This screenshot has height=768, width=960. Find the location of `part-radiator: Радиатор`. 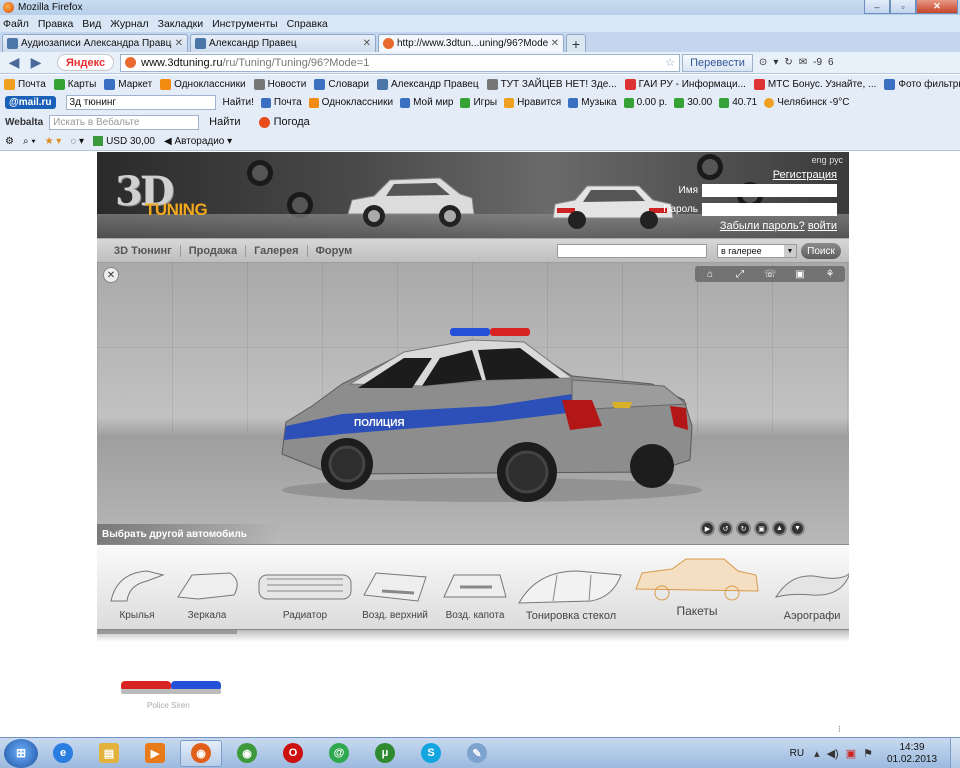

part-radiator: Радиатор is located at coordinates (305, 587).